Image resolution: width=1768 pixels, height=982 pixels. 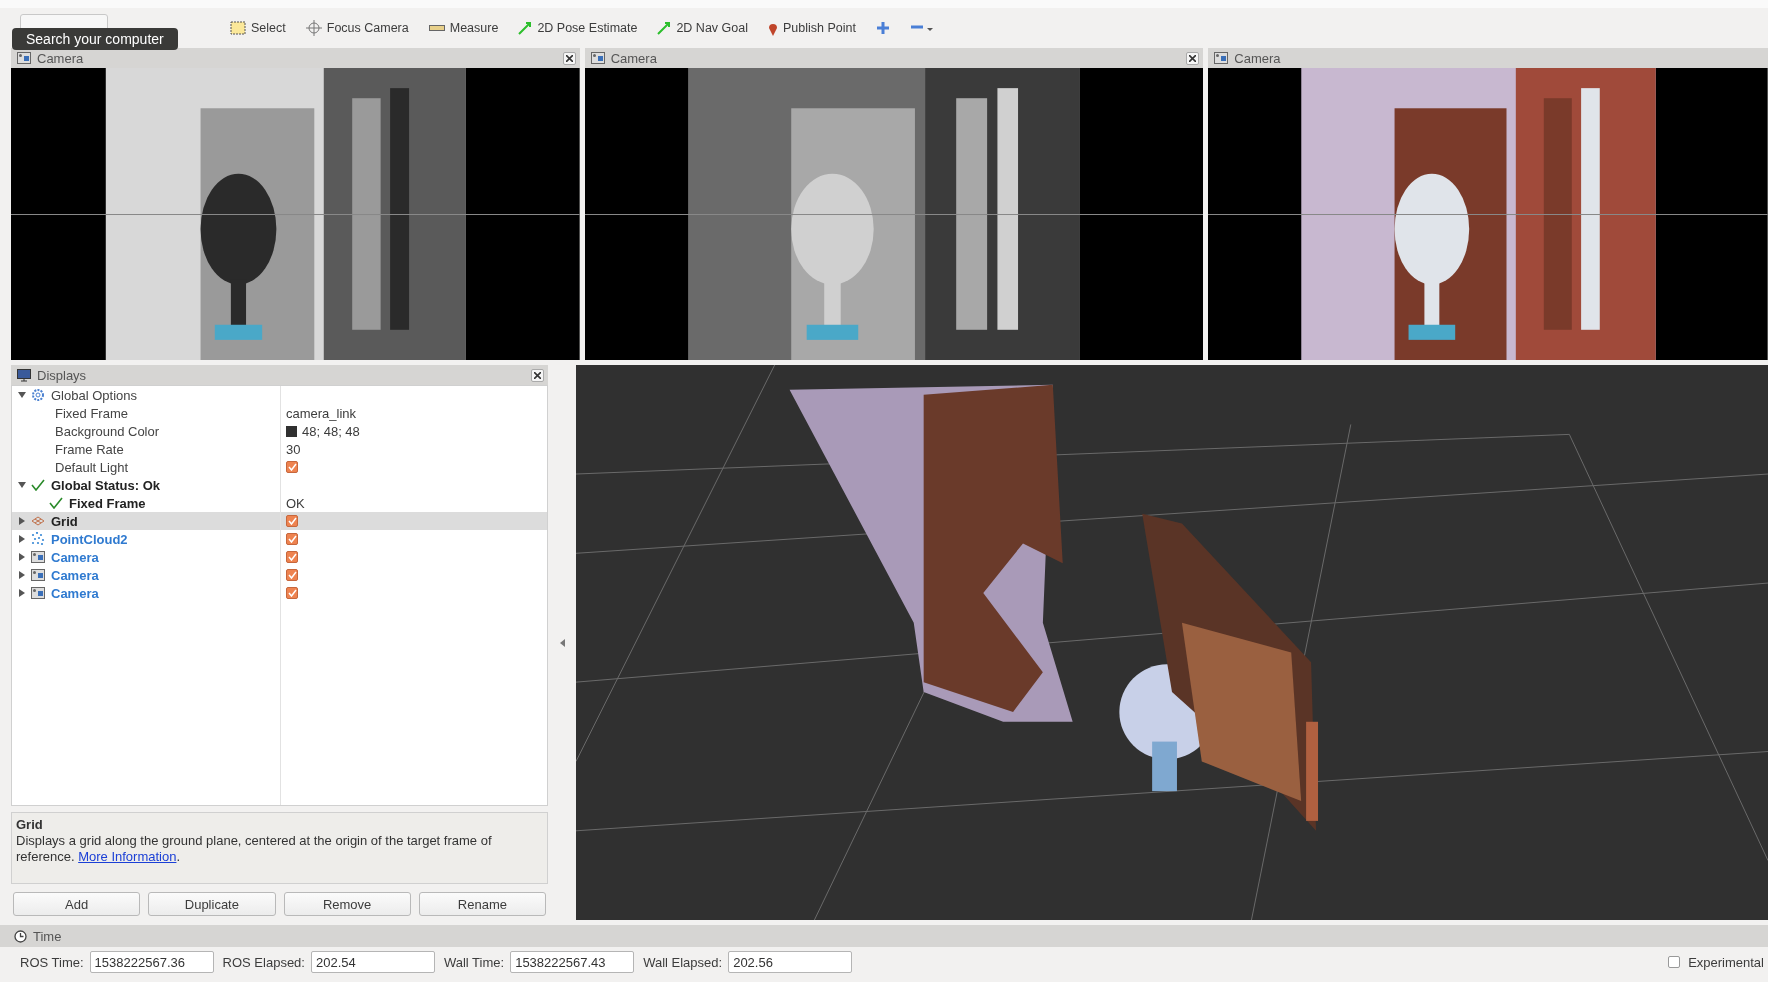 What do you see at coordinates (48, 936) in the screenshot?
I see `panel-title: Time` at bounding box center [48, 936].